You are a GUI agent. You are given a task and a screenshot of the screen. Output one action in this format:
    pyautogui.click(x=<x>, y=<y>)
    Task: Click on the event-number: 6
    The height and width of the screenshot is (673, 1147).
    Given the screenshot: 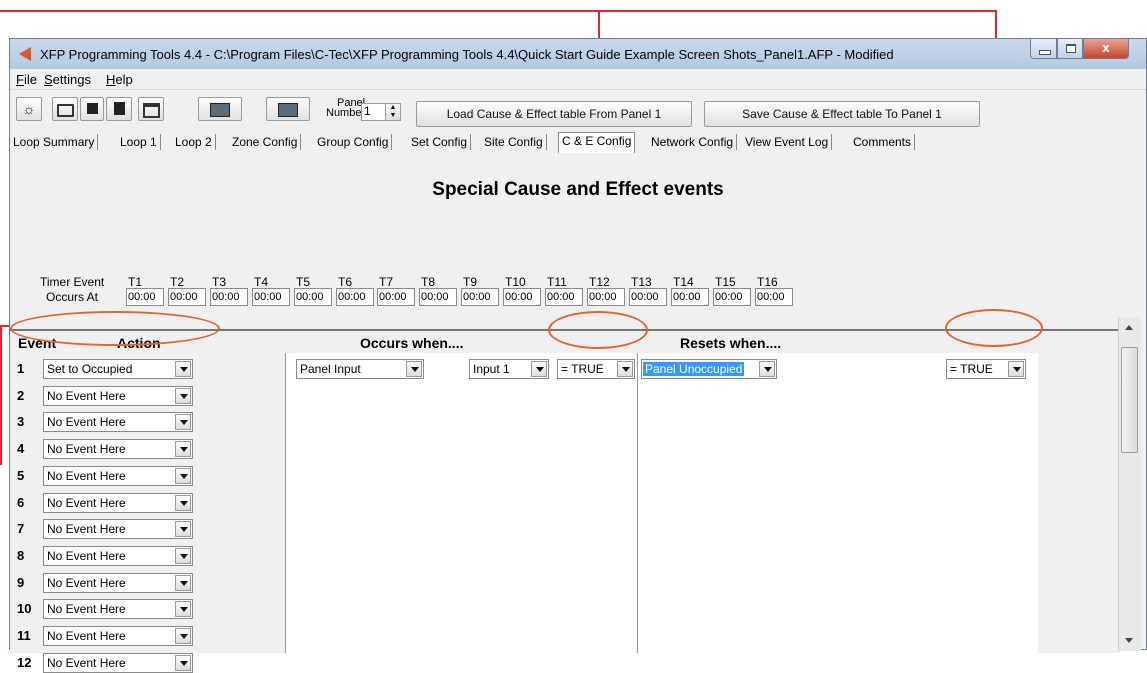 What is the action you would take?
    pyautogui.click(x=21, y=502)
    